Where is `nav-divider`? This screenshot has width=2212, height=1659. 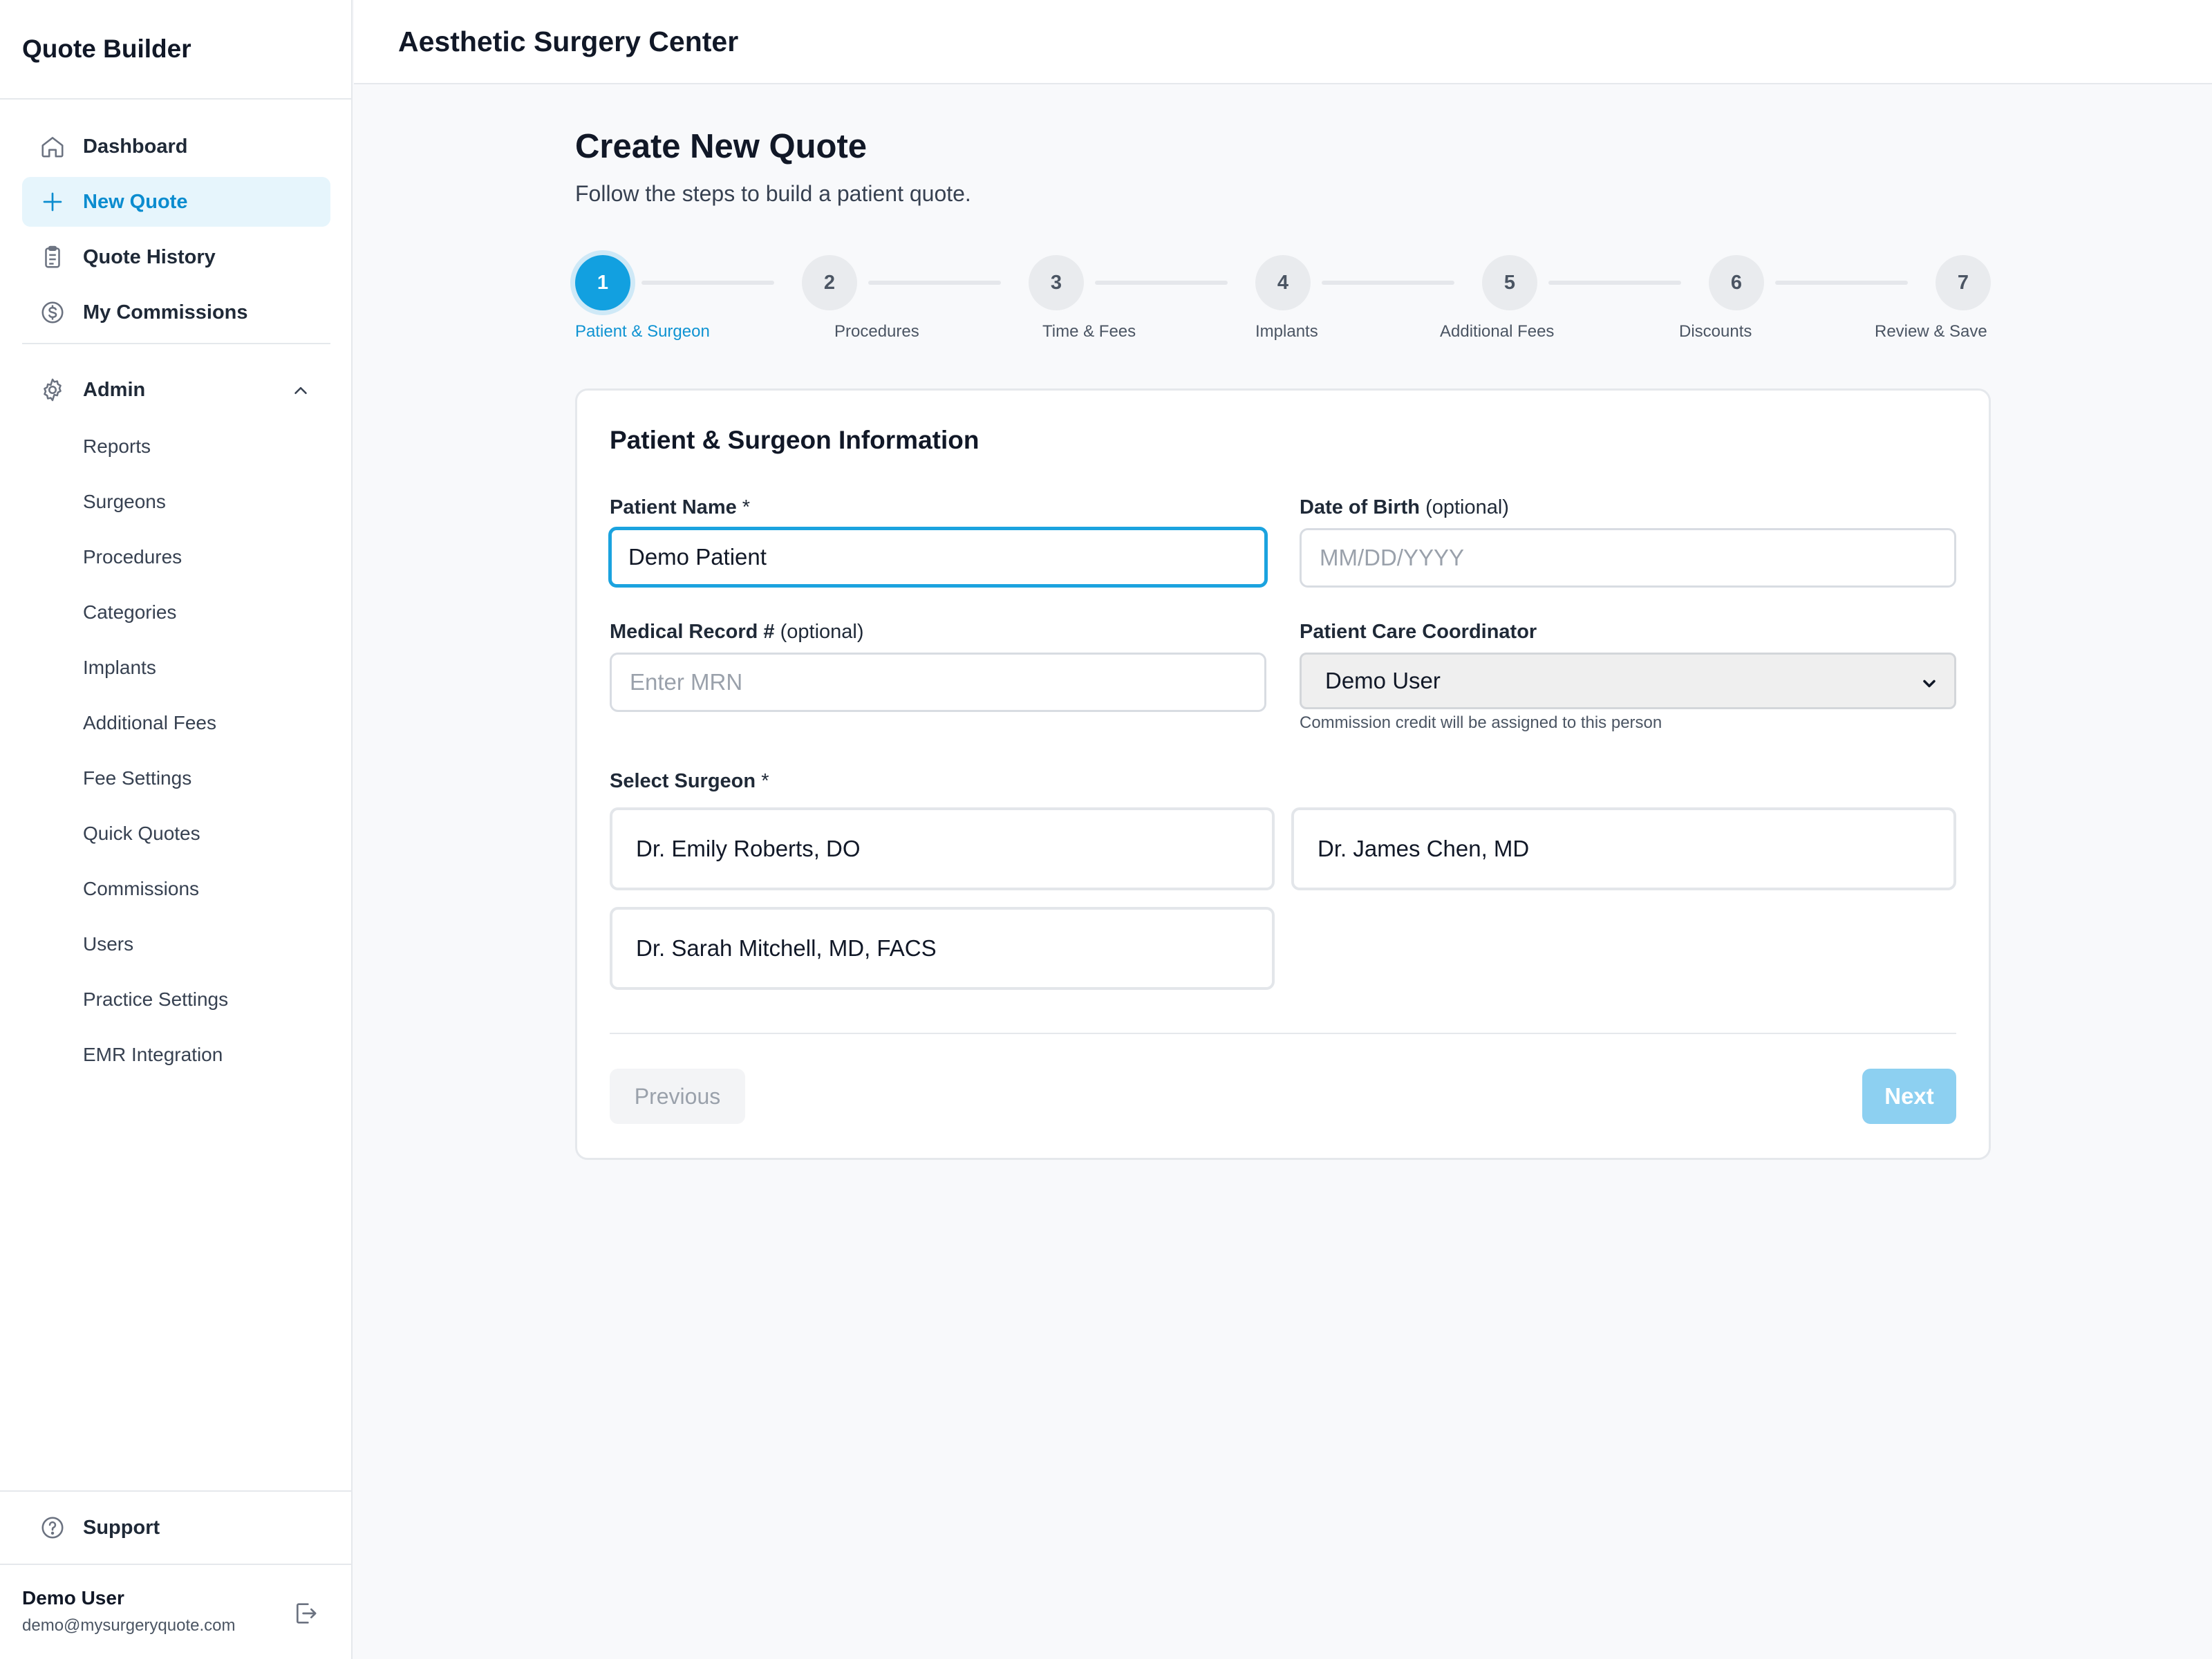 nav-divider is located at coordinates (176, 344).